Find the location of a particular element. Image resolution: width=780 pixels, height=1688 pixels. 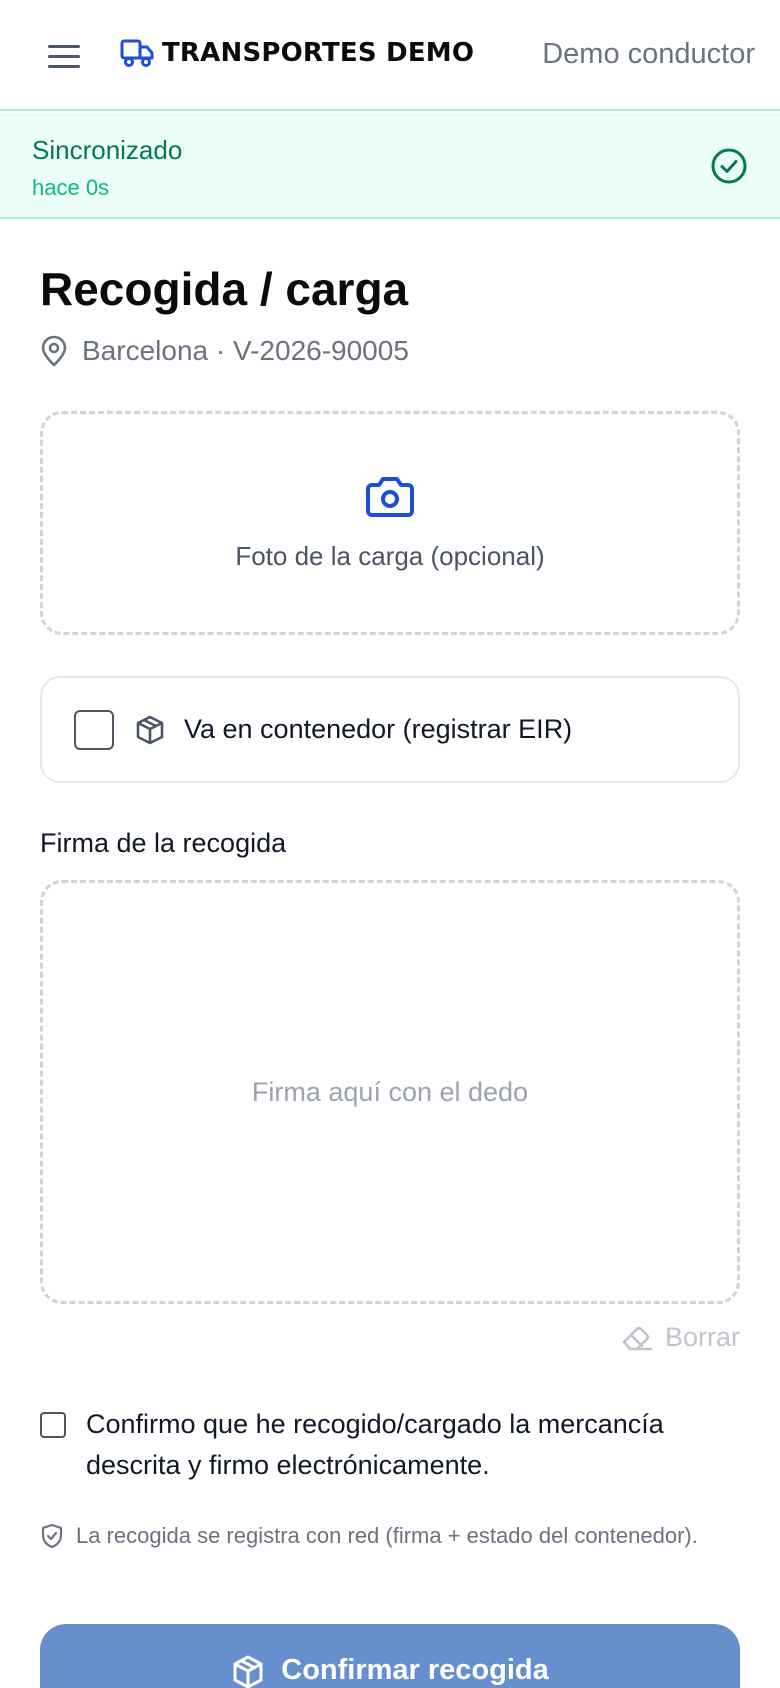

location-line: Barcelona · V-2026-90005 is located at coordinates (224, 351).